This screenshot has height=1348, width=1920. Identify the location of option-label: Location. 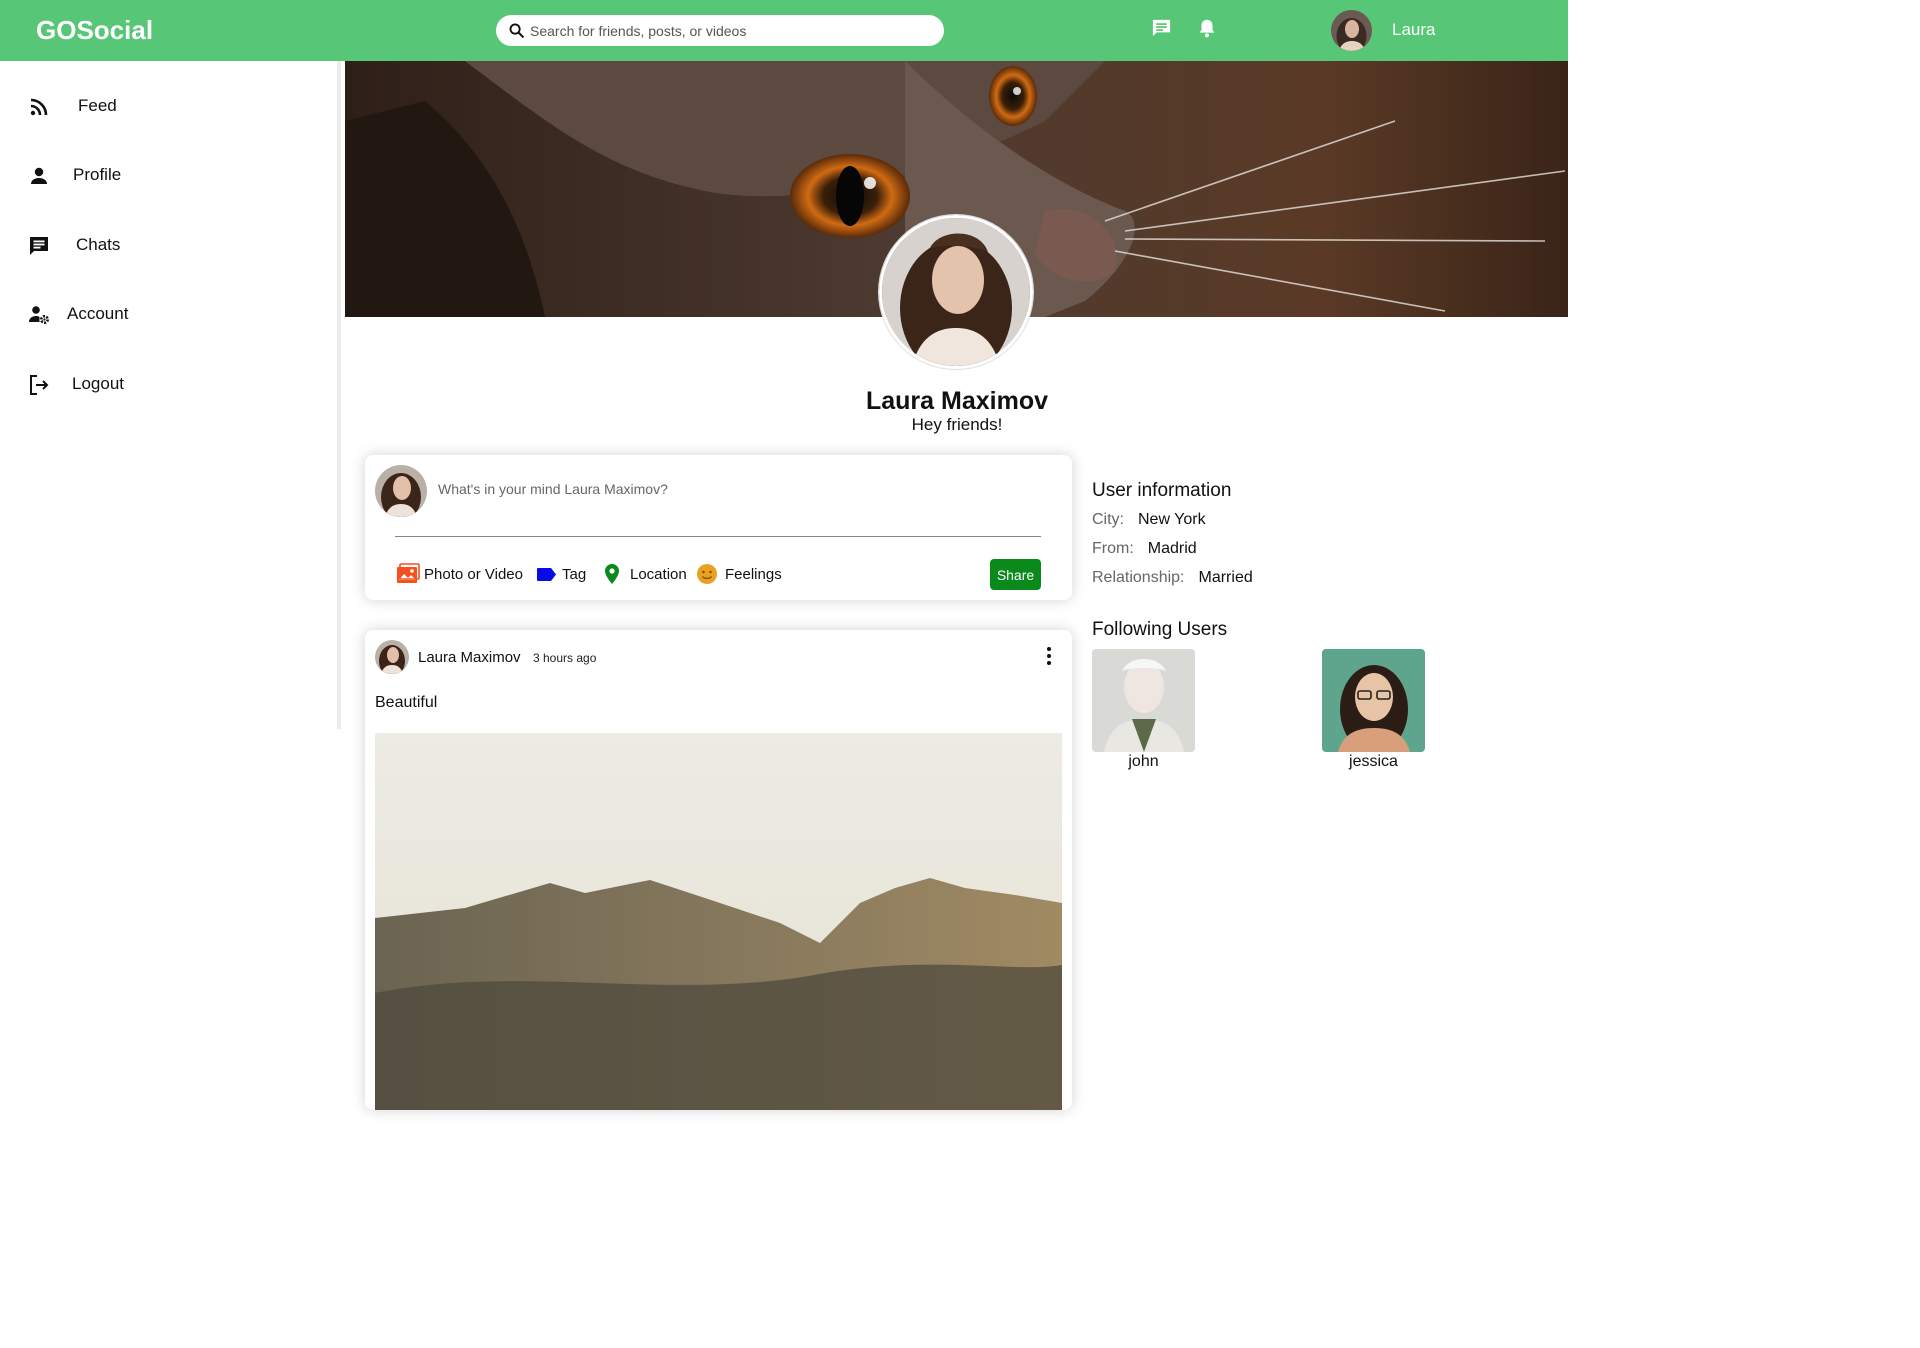
(658, 574).